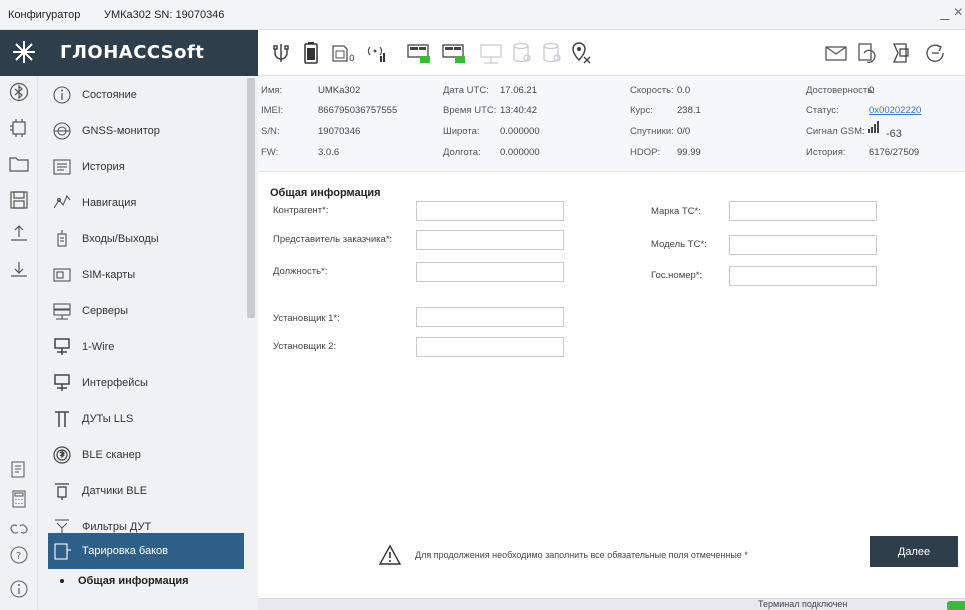 The image size is (965, 610). Describe the element at coordinates (108, 419) in the screenshot. I see `nav-item-label: ДУТы LLS` at that location.